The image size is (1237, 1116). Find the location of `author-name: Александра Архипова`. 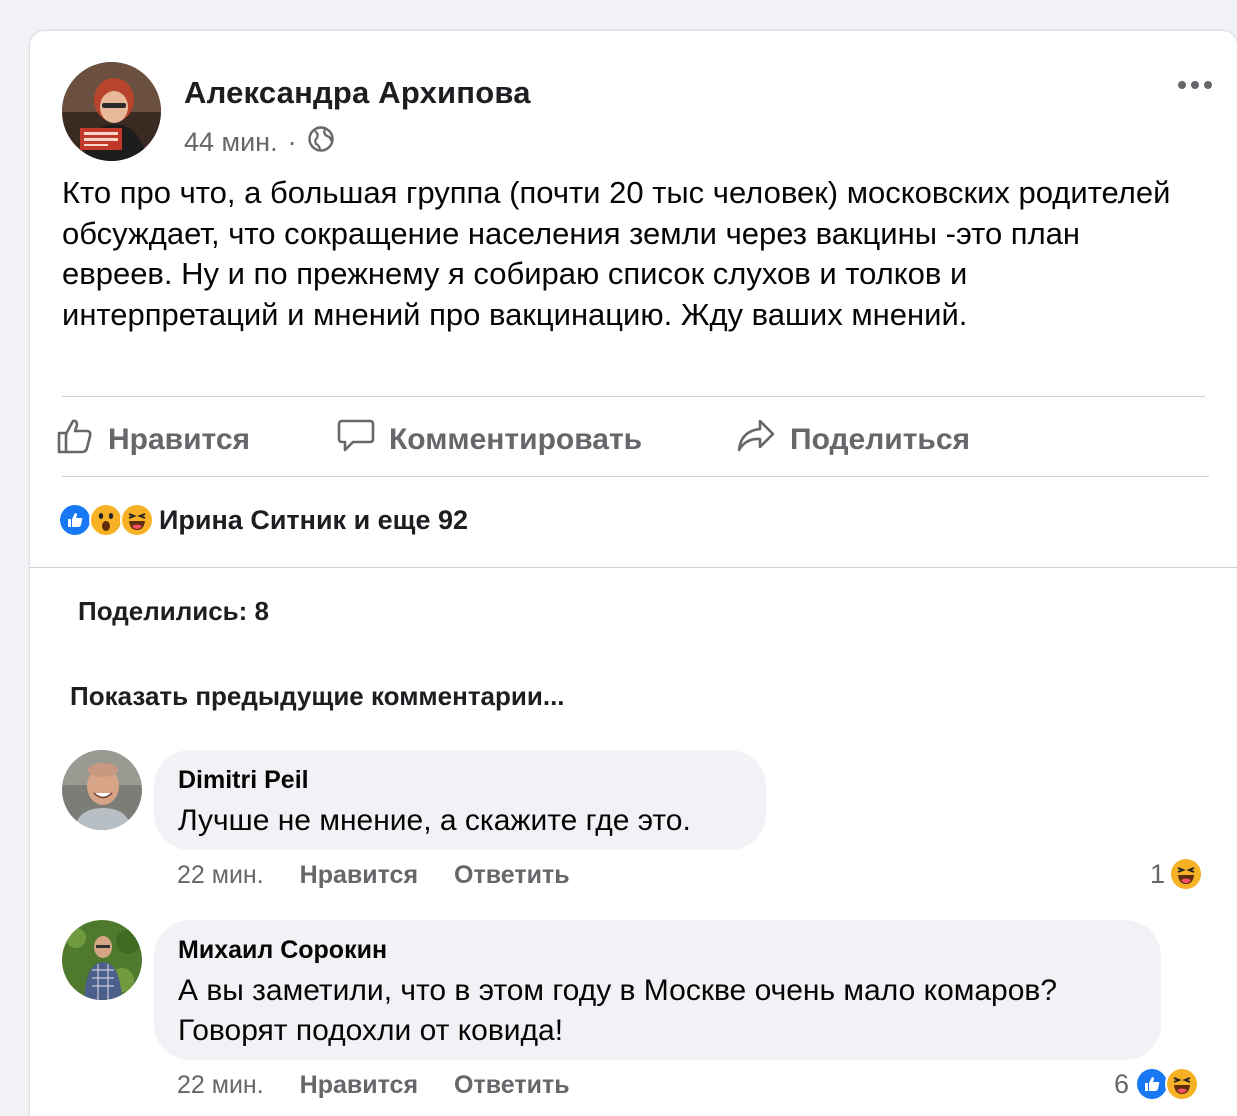

author-name: Александра Архипова is located at coordinates (357, 93).